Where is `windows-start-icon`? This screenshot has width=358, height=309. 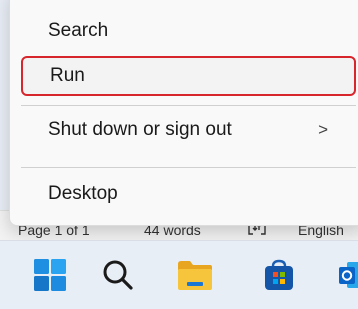
windows-start-icon is located at coordinates (50, 275).